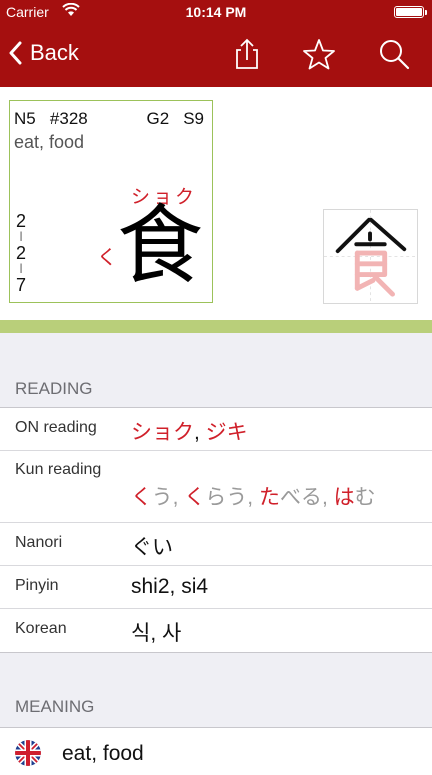 The width and height of the screenshot is (432, 775). What do you see at coordinates (216, 326) in the screenshot?
I see `accent-divider` at bounding box center [216, 326].